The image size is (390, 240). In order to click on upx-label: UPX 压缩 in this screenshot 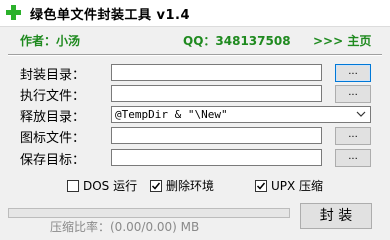, I will do `click(297, 186)`.